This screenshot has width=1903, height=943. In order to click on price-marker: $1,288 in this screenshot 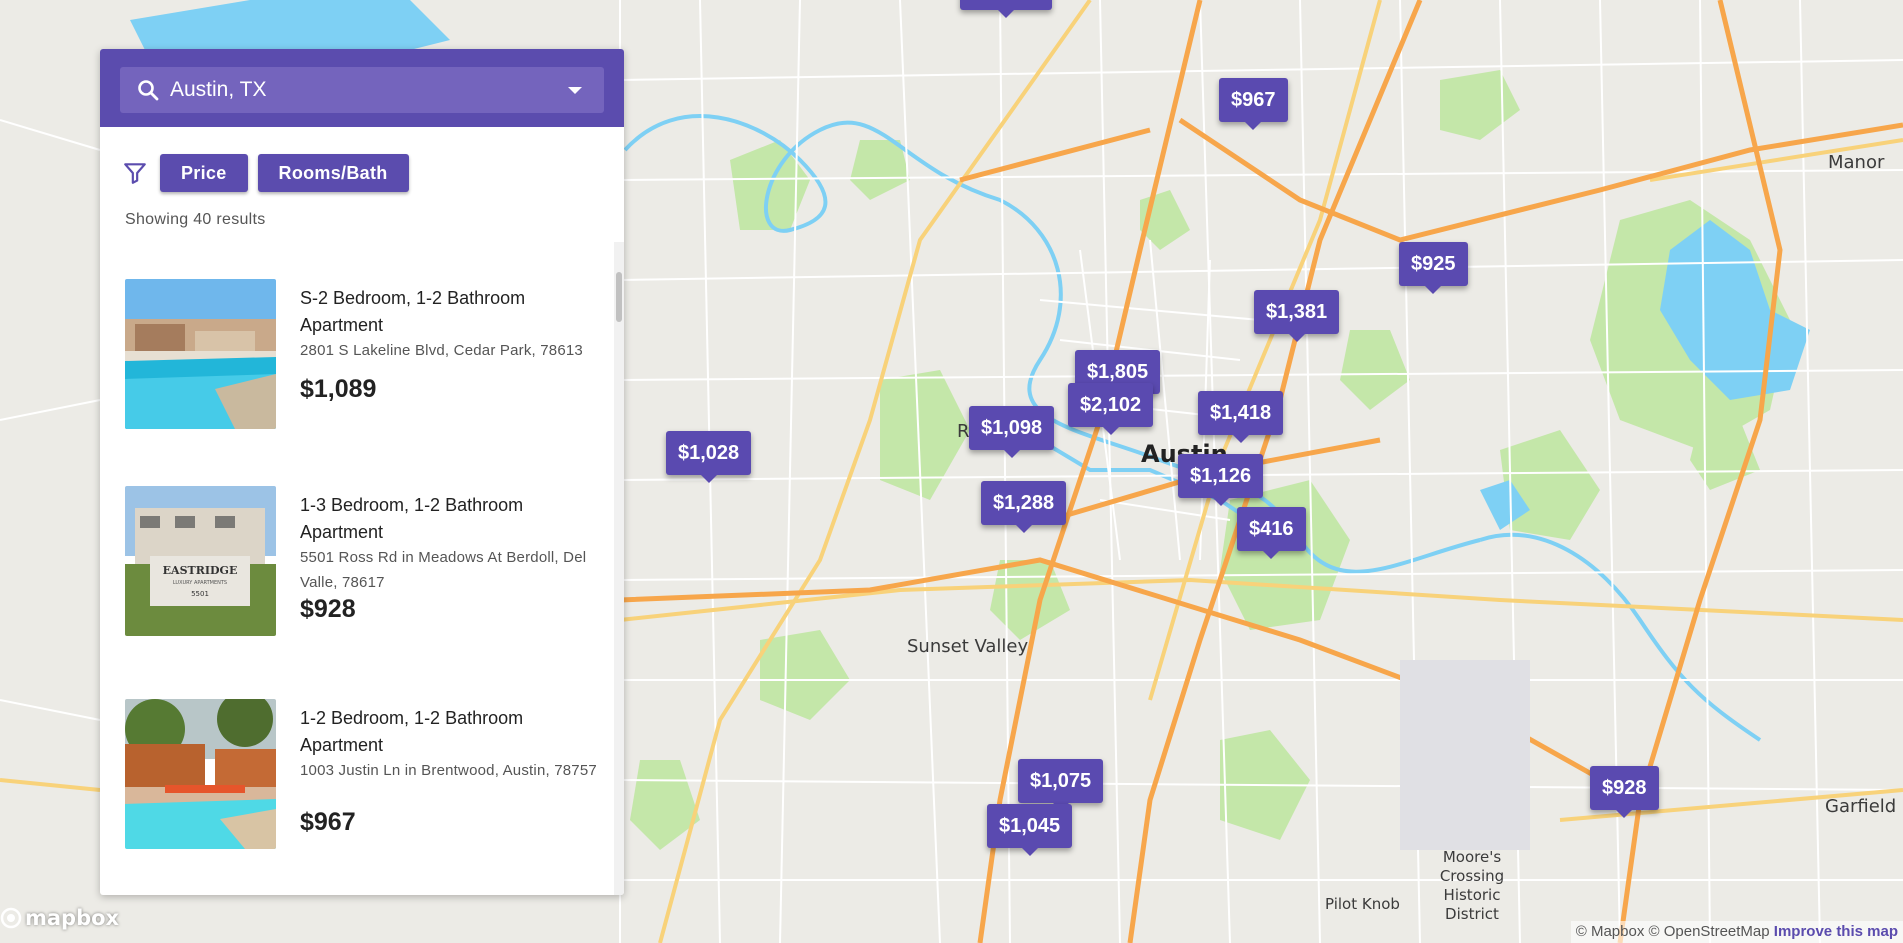, I will do `click(1024, 507)`.